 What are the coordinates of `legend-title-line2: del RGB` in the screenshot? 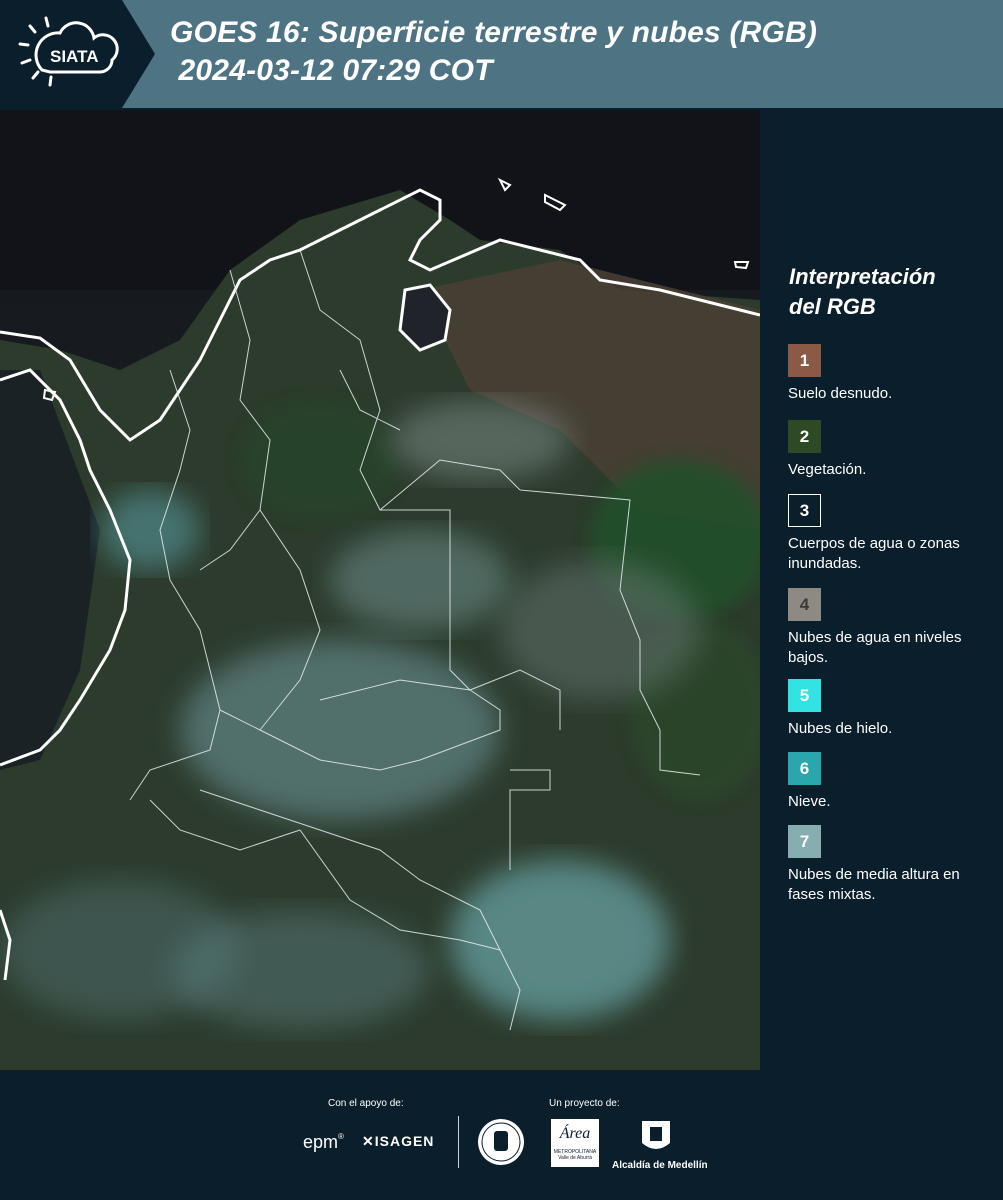 It's located at (832, 306).